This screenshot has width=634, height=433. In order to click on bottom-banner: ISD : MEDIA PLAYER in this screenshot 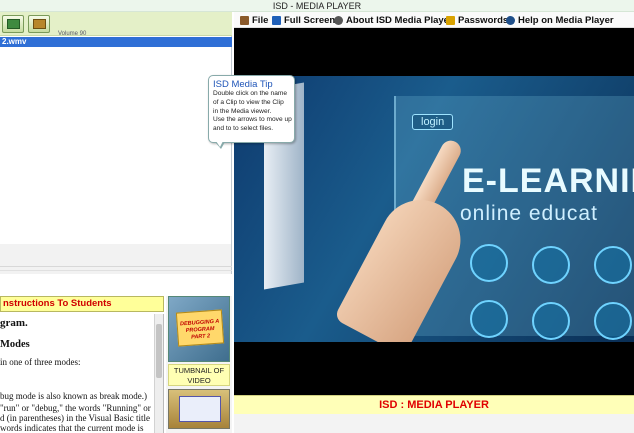, I will do `click(434, 404)`.